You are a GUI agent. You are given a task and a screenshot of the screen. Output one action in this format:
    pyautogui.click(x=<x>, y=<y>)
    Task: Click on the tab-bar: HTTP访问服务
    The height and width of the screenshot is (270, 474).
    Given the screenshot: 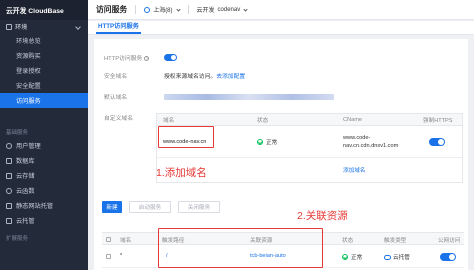 What is the action you would take?
    pyautogui.click(x=281, y=28)
    